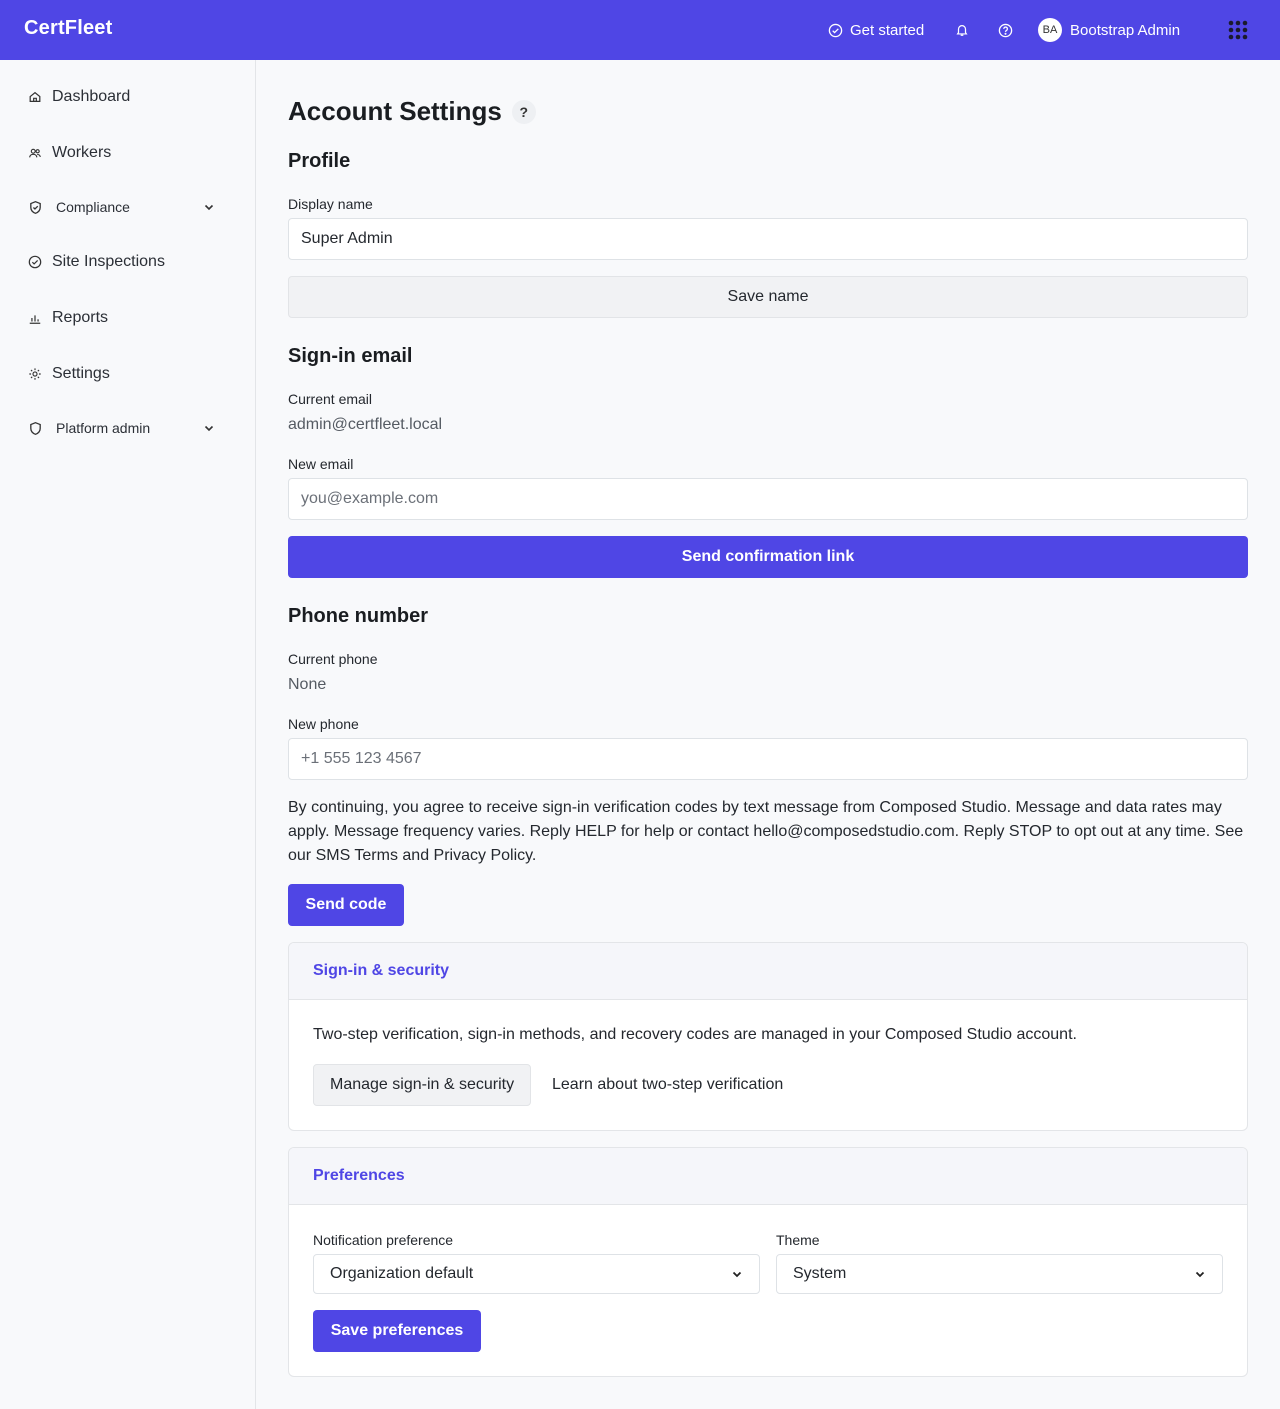 The width and height of the screenshot is (1280, 1409). Describe the element at coordinates (35, 96) in the screenshot. I see `home-icon` at that location.